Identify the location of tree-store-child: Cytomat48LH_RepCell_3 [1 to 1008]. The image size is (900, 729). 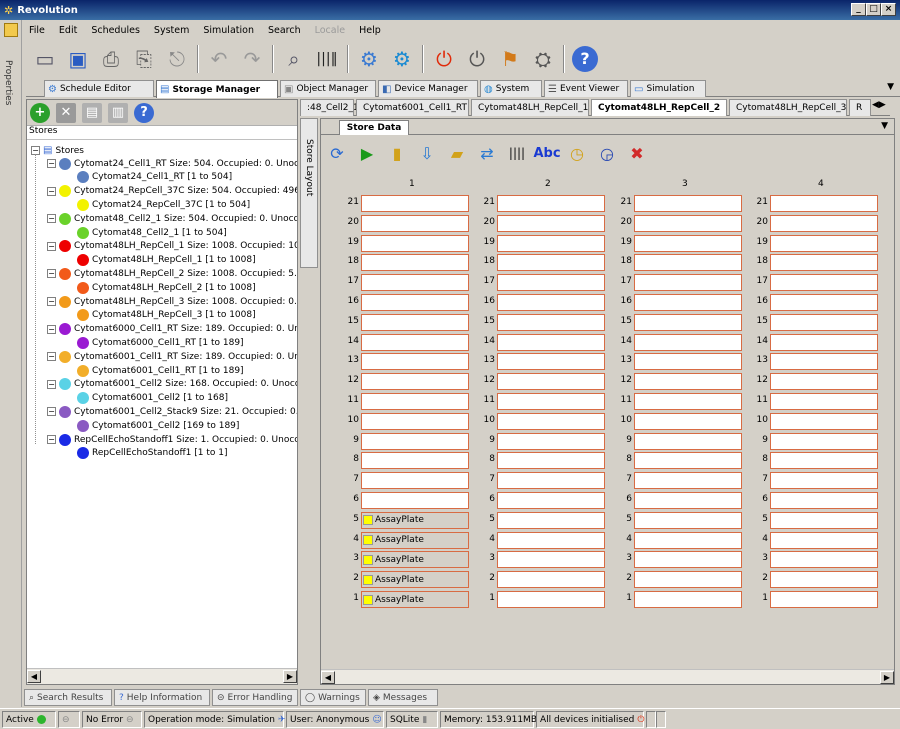
(166, 315).